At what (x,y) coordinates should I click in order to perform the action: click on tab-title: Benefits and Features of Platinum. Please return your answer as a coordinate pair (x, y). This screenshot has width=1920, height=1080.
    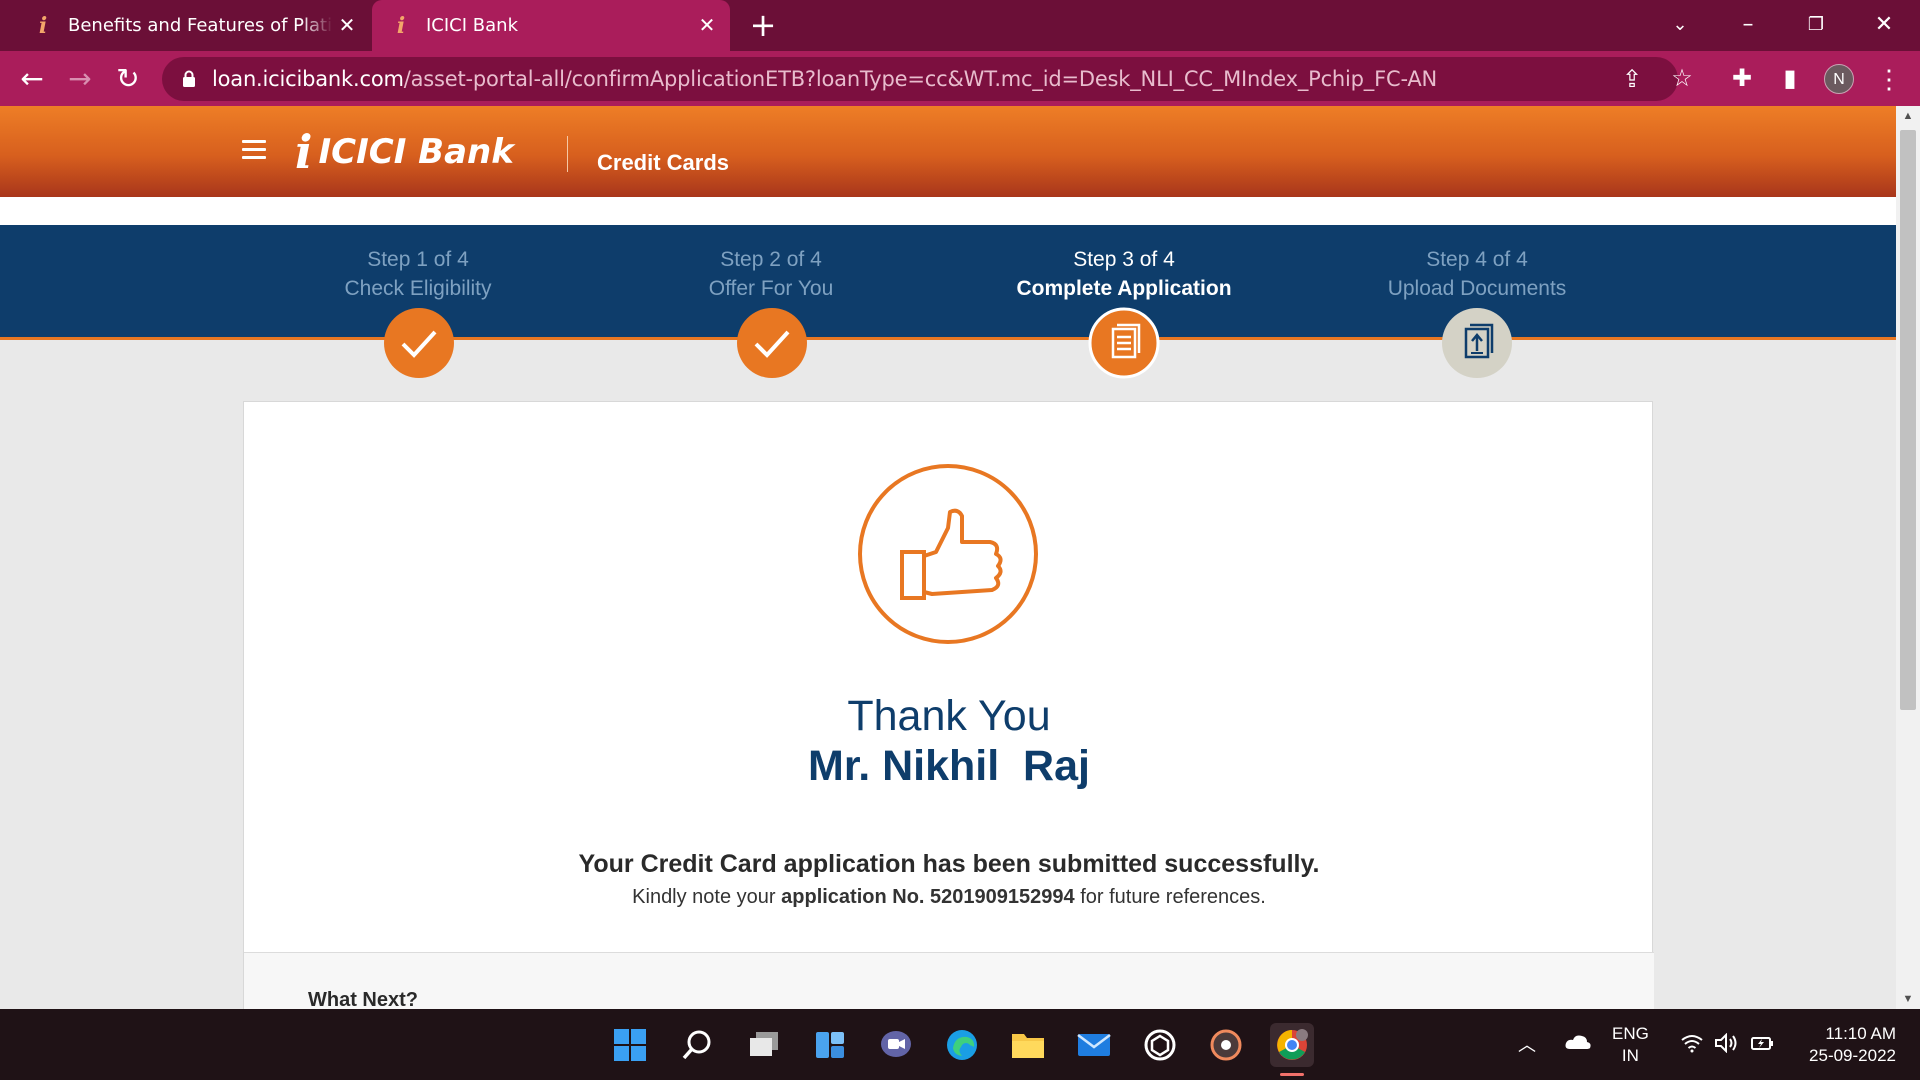
    Looking at the image, I should click on (200, 25).